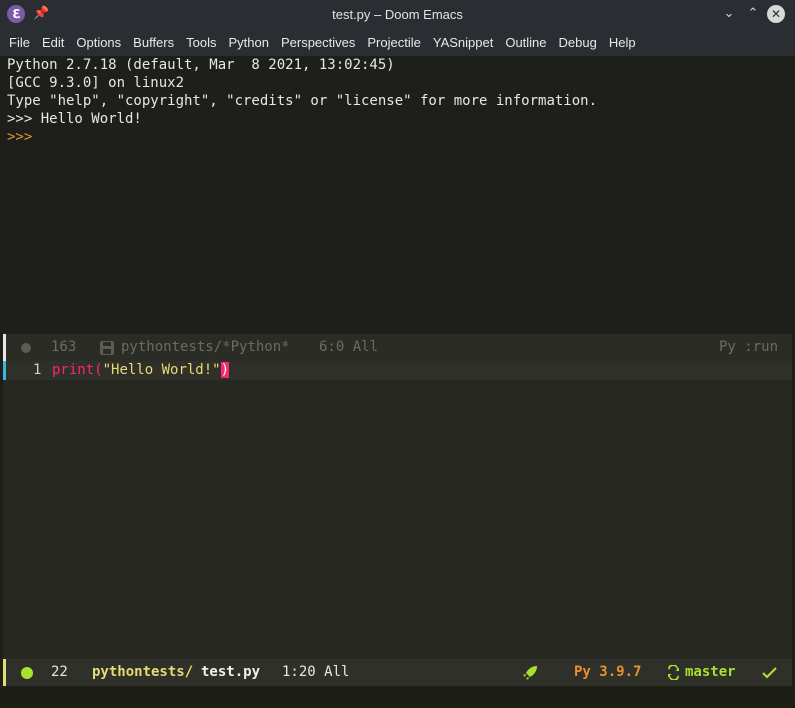 The image size is (795, 708). What do you see at coordinates (27, 673) in the screenshot?
I see `buffer-ok-icon` at bounding box center [27, 673].